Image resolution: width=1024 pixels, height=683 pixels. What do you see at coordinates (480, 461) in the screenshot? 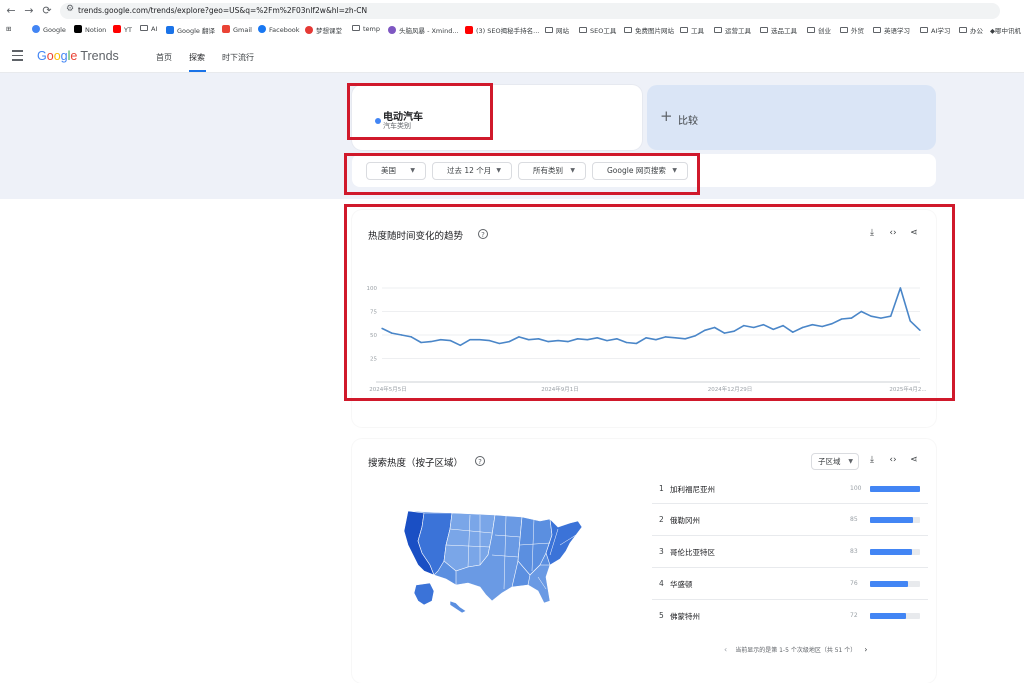
I see `help-icon: ?` at bounding box center [480, 461].